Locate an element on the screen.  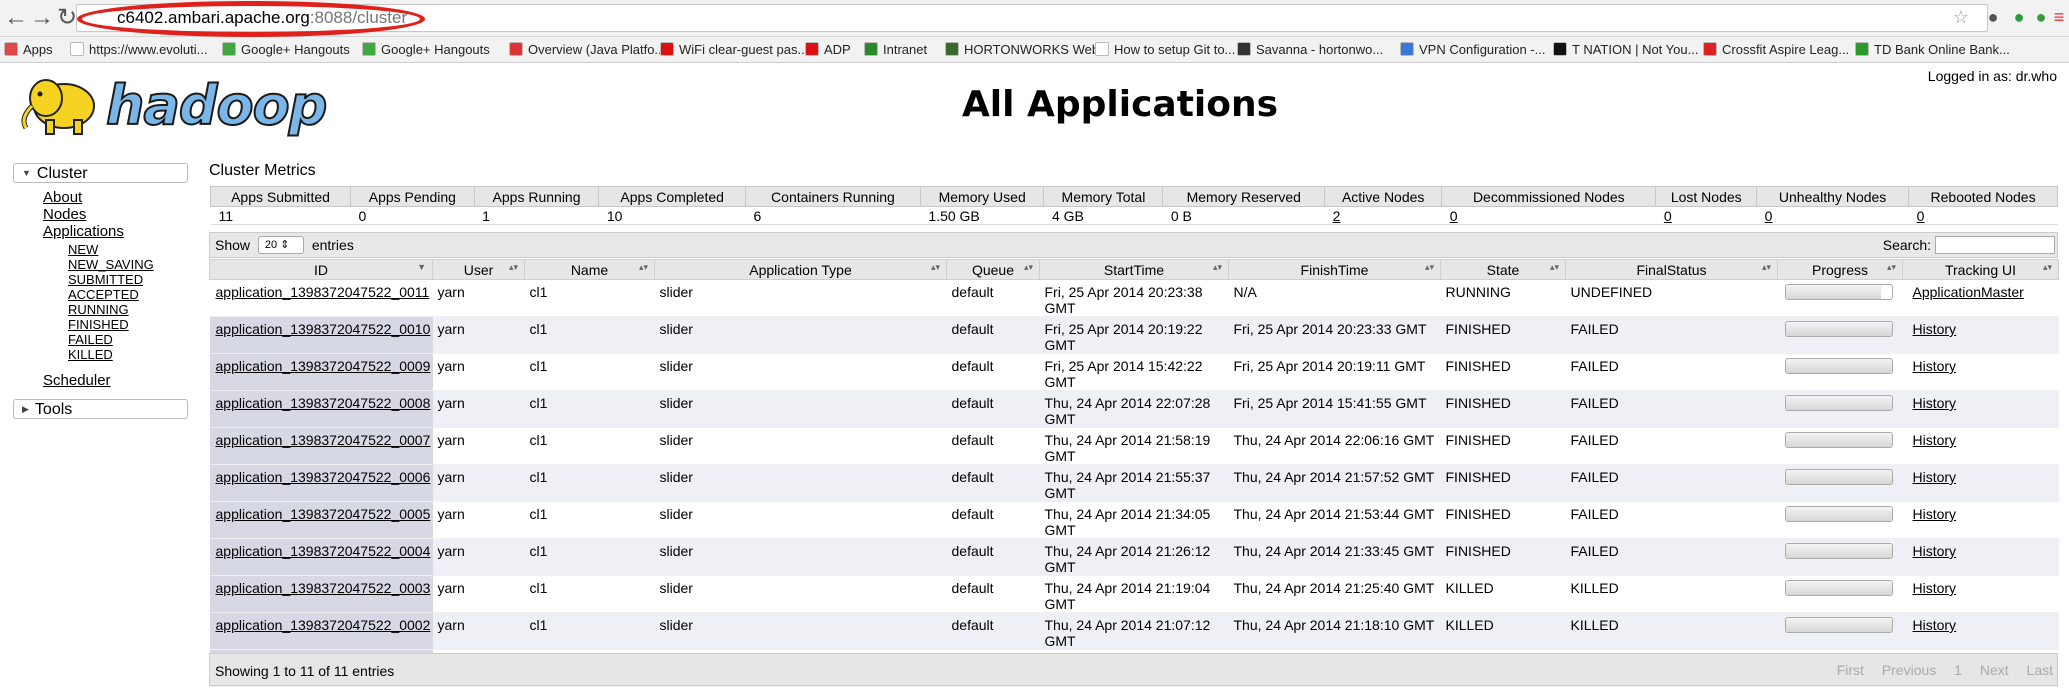
forward-icon: → is located at coordinates (42, 18).